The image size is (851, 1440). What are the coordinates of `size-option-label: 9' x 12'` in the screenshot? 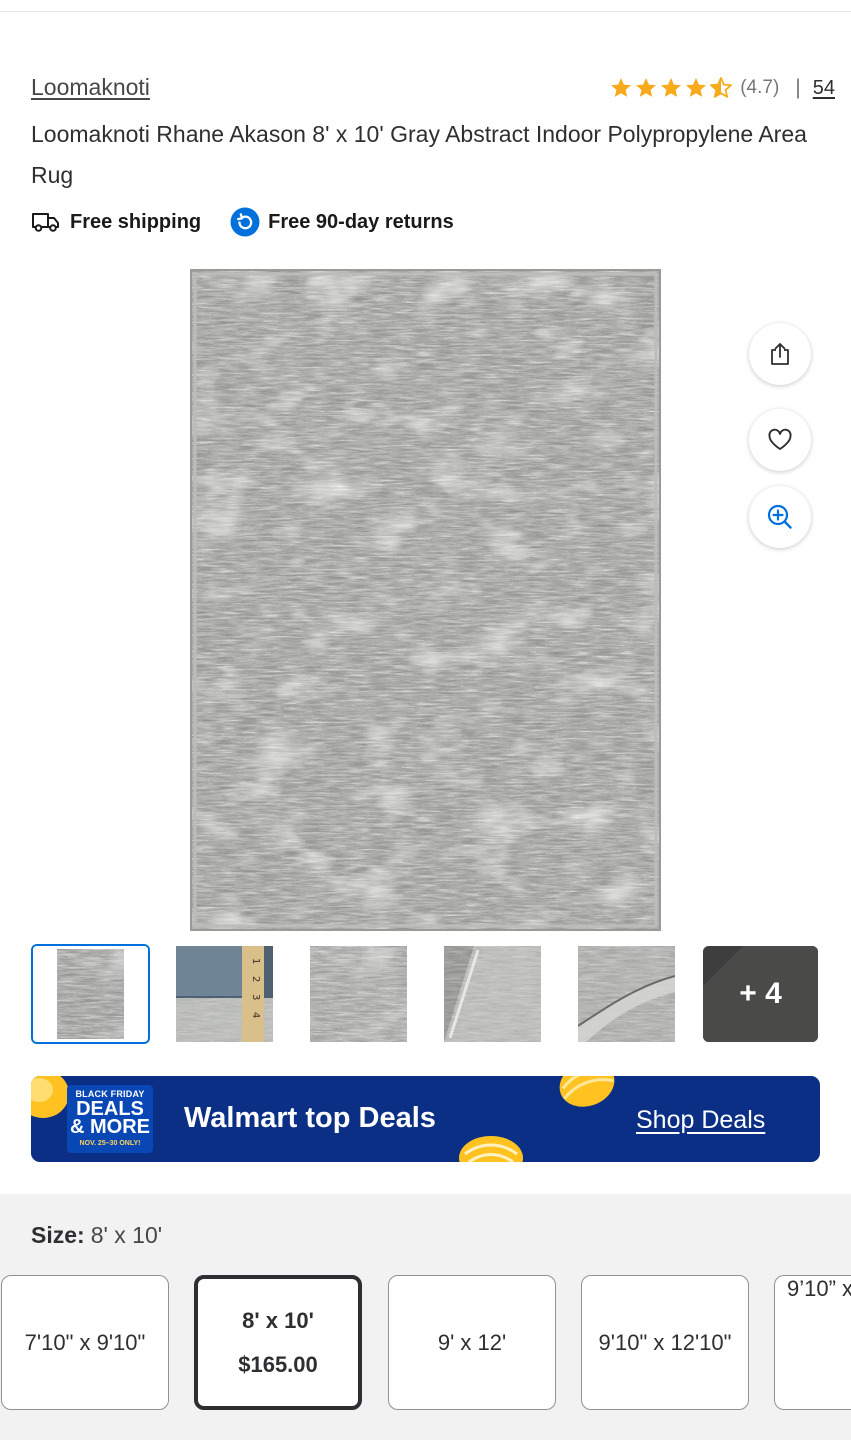 It's located at (472, 1342).